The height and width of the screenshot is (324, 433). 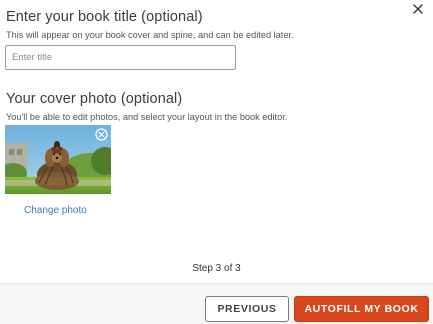 I want to click on dialog-footer: PREVIOUS AUTOFILL MY BOOK, so click(x=216, y=303).